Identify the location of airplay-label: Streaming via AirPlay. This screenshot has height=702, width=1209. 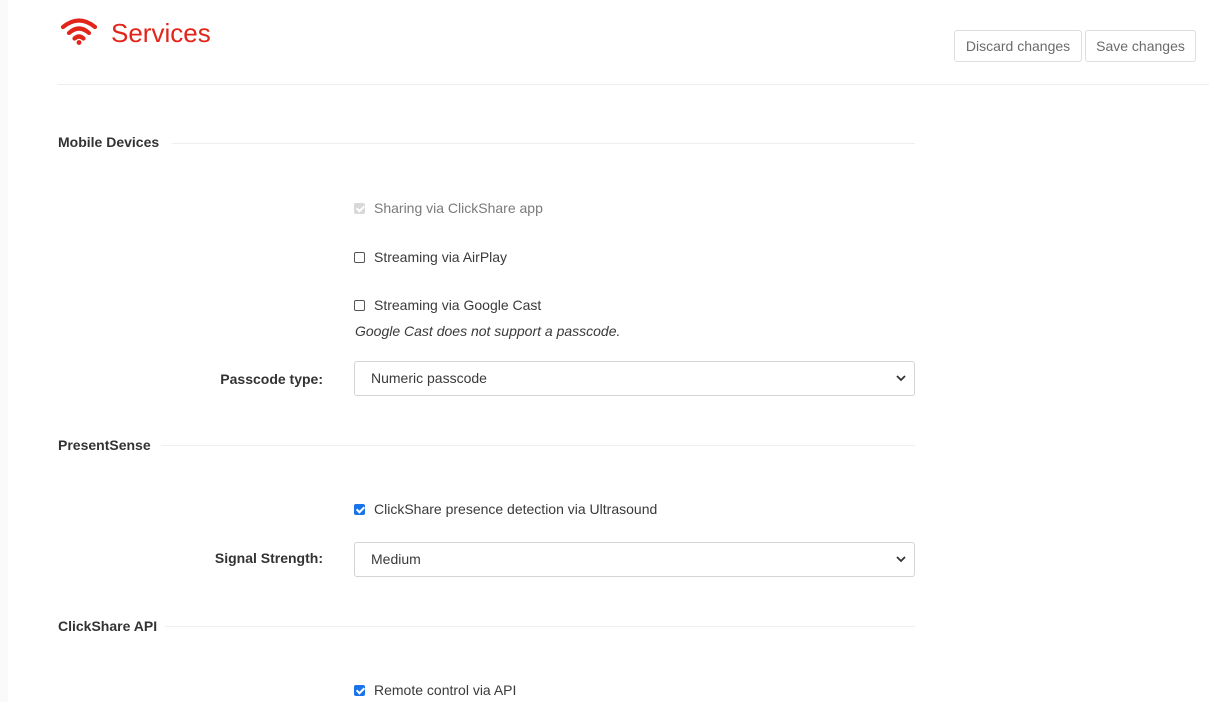
(440, 257).